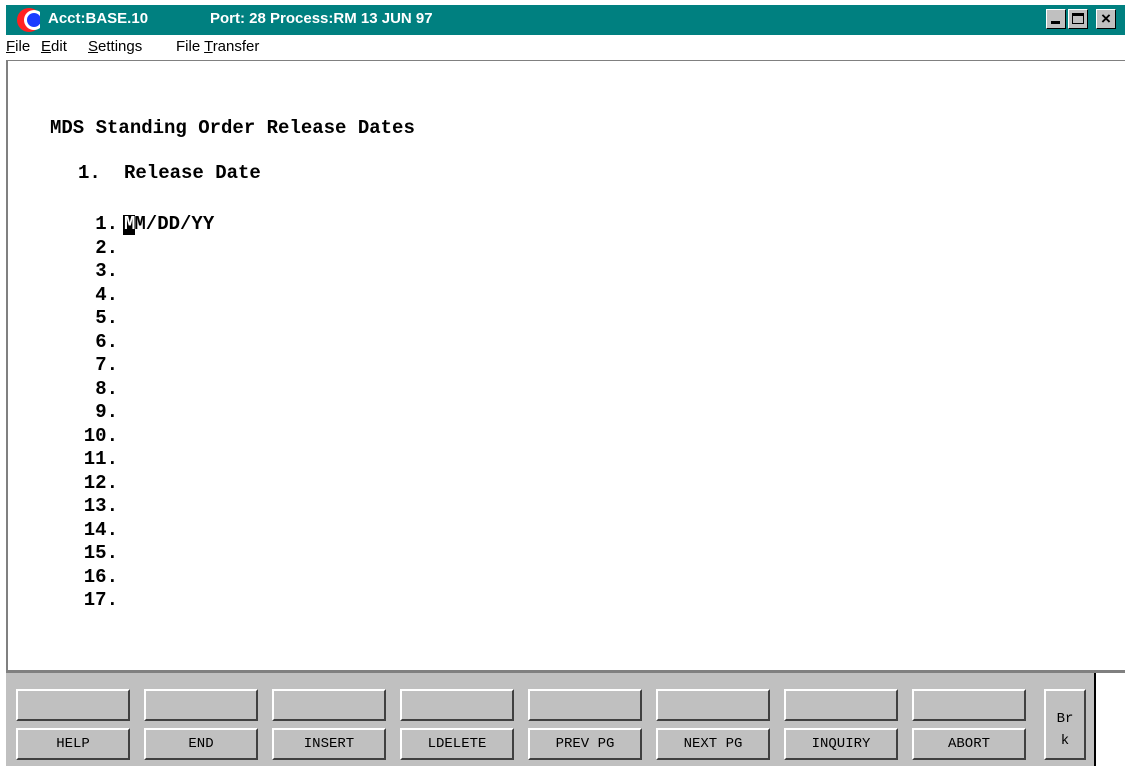  What do you see at coordinates (106, 318) in the screenshot?
I see `line-number: 5.` at bounding box center [106, 318].